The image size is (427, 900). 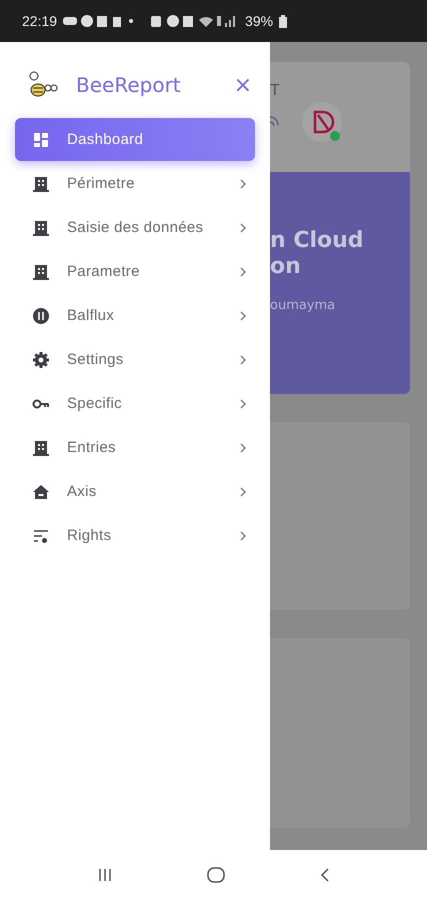 What do you see at coordinates (317, 241) in the screenshot?
I see `banner-title: n Cloud` at bounding box center [317, 241].